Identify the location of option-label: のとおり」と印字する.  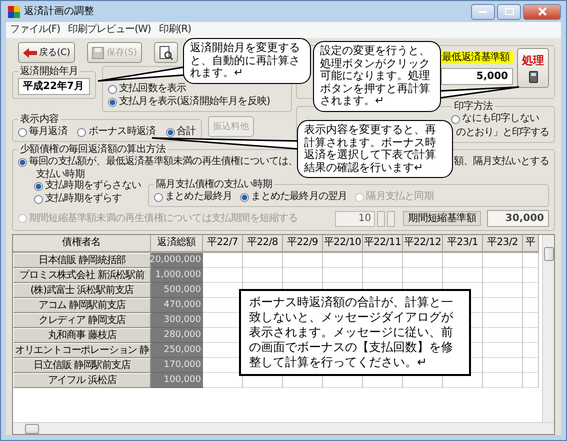
(502, 133).